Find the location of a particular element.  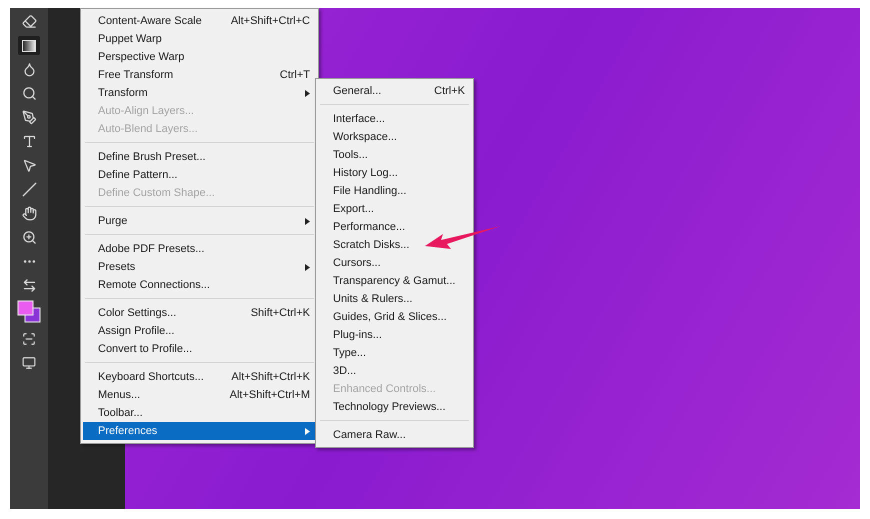

menu-item: Preferences is located at coordinates (199, 431).